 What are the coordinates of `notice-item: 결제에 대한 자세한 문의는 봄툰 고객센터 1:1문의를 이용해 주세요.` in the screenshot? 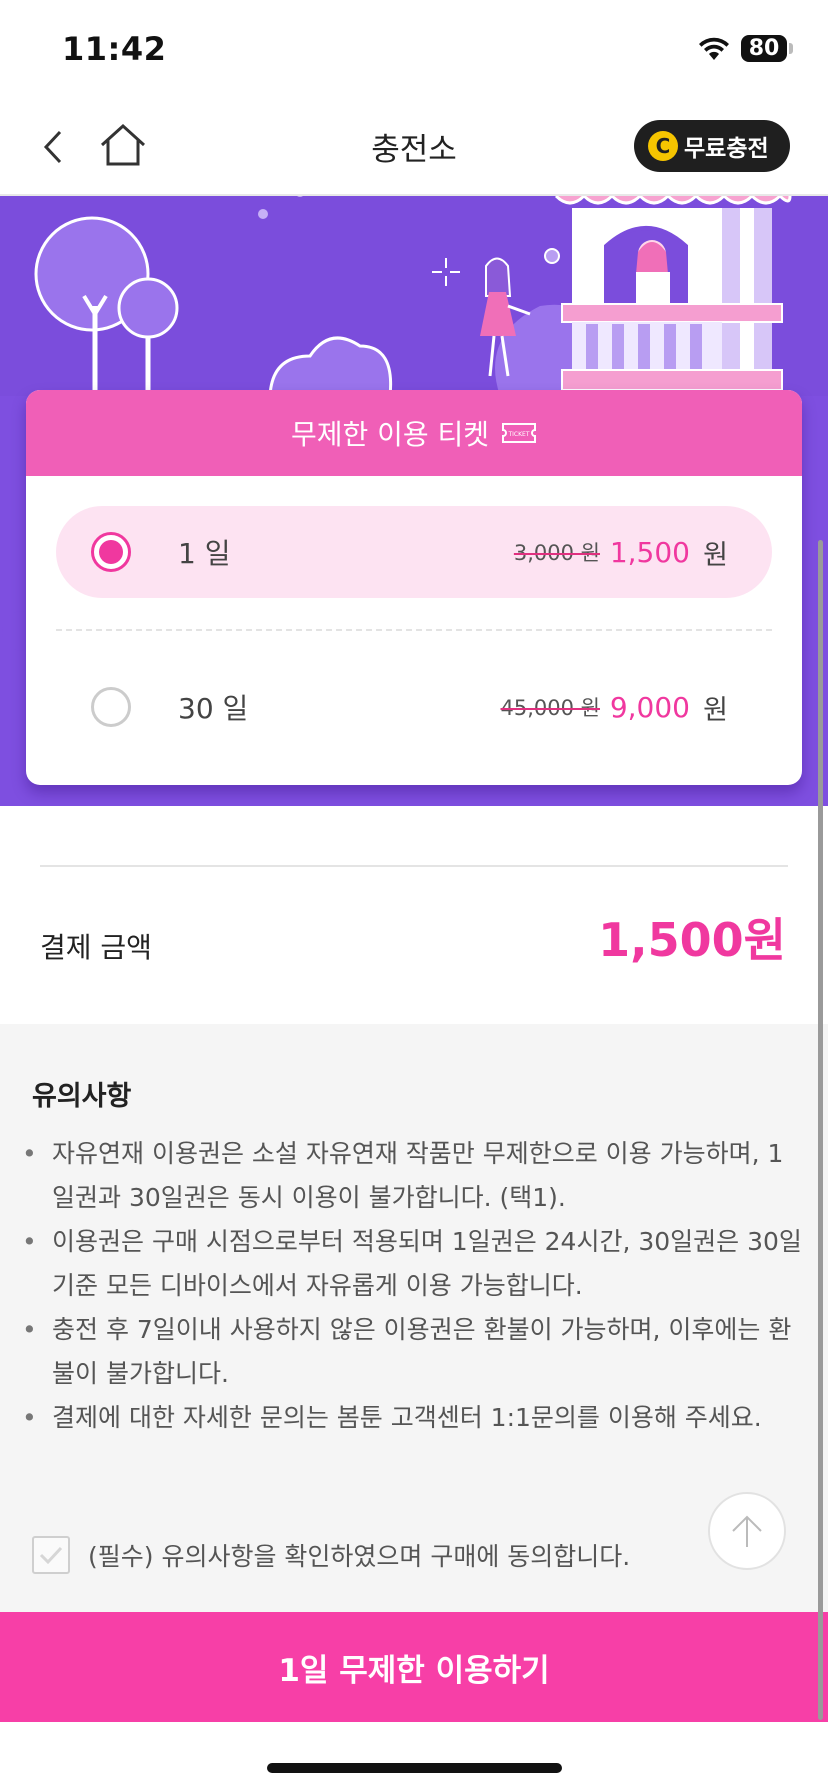 It's located at (412, 1418).